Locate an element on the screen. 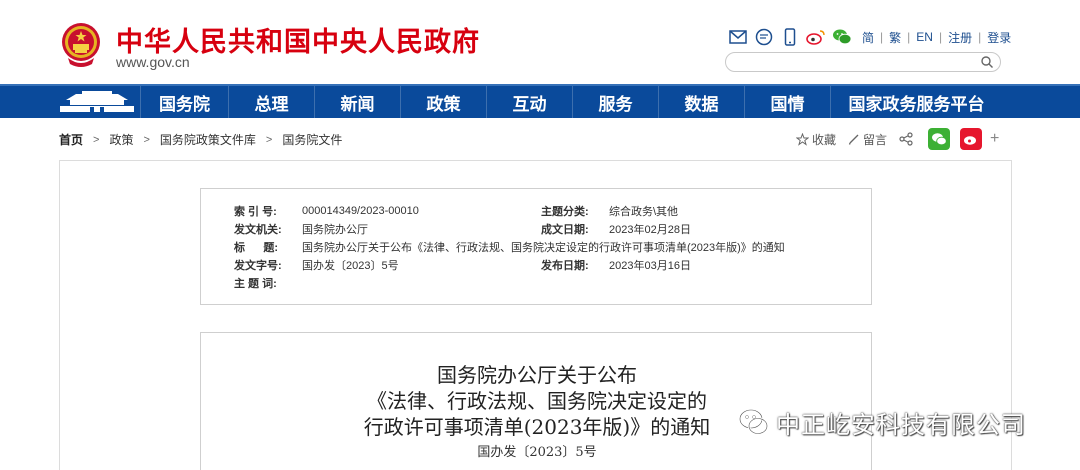 The height and width of the screenshot is (470, 1080). more-share-button: + is located at coordinates (994, 139).